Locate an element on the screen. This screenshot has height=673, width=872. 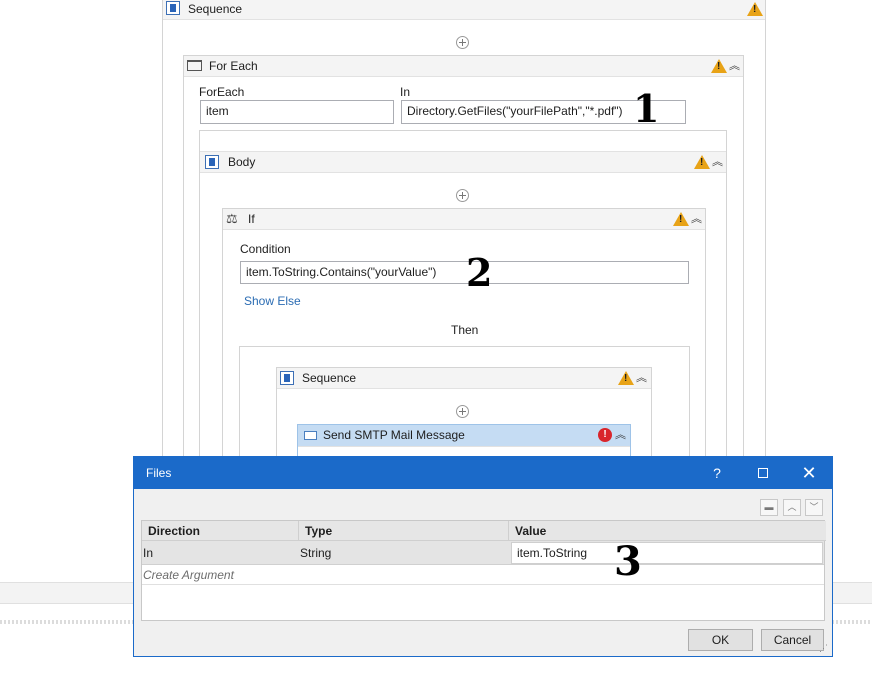
if-icon: ⚖ is located at coordinates (232, 218).